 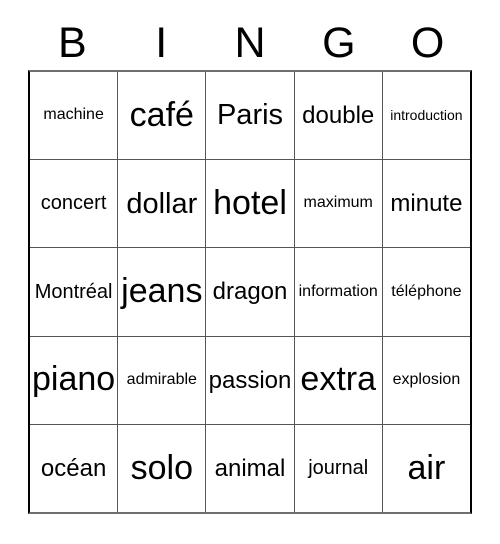 I want to click on bingo-cell-label: téléphone, so click(x=426, y=291).